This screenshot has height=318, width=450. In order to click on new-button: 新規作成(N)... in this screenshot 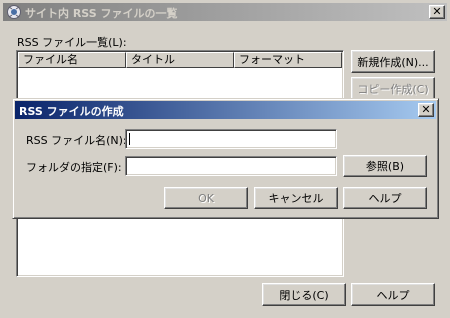, I will do `click(393, 61)`.